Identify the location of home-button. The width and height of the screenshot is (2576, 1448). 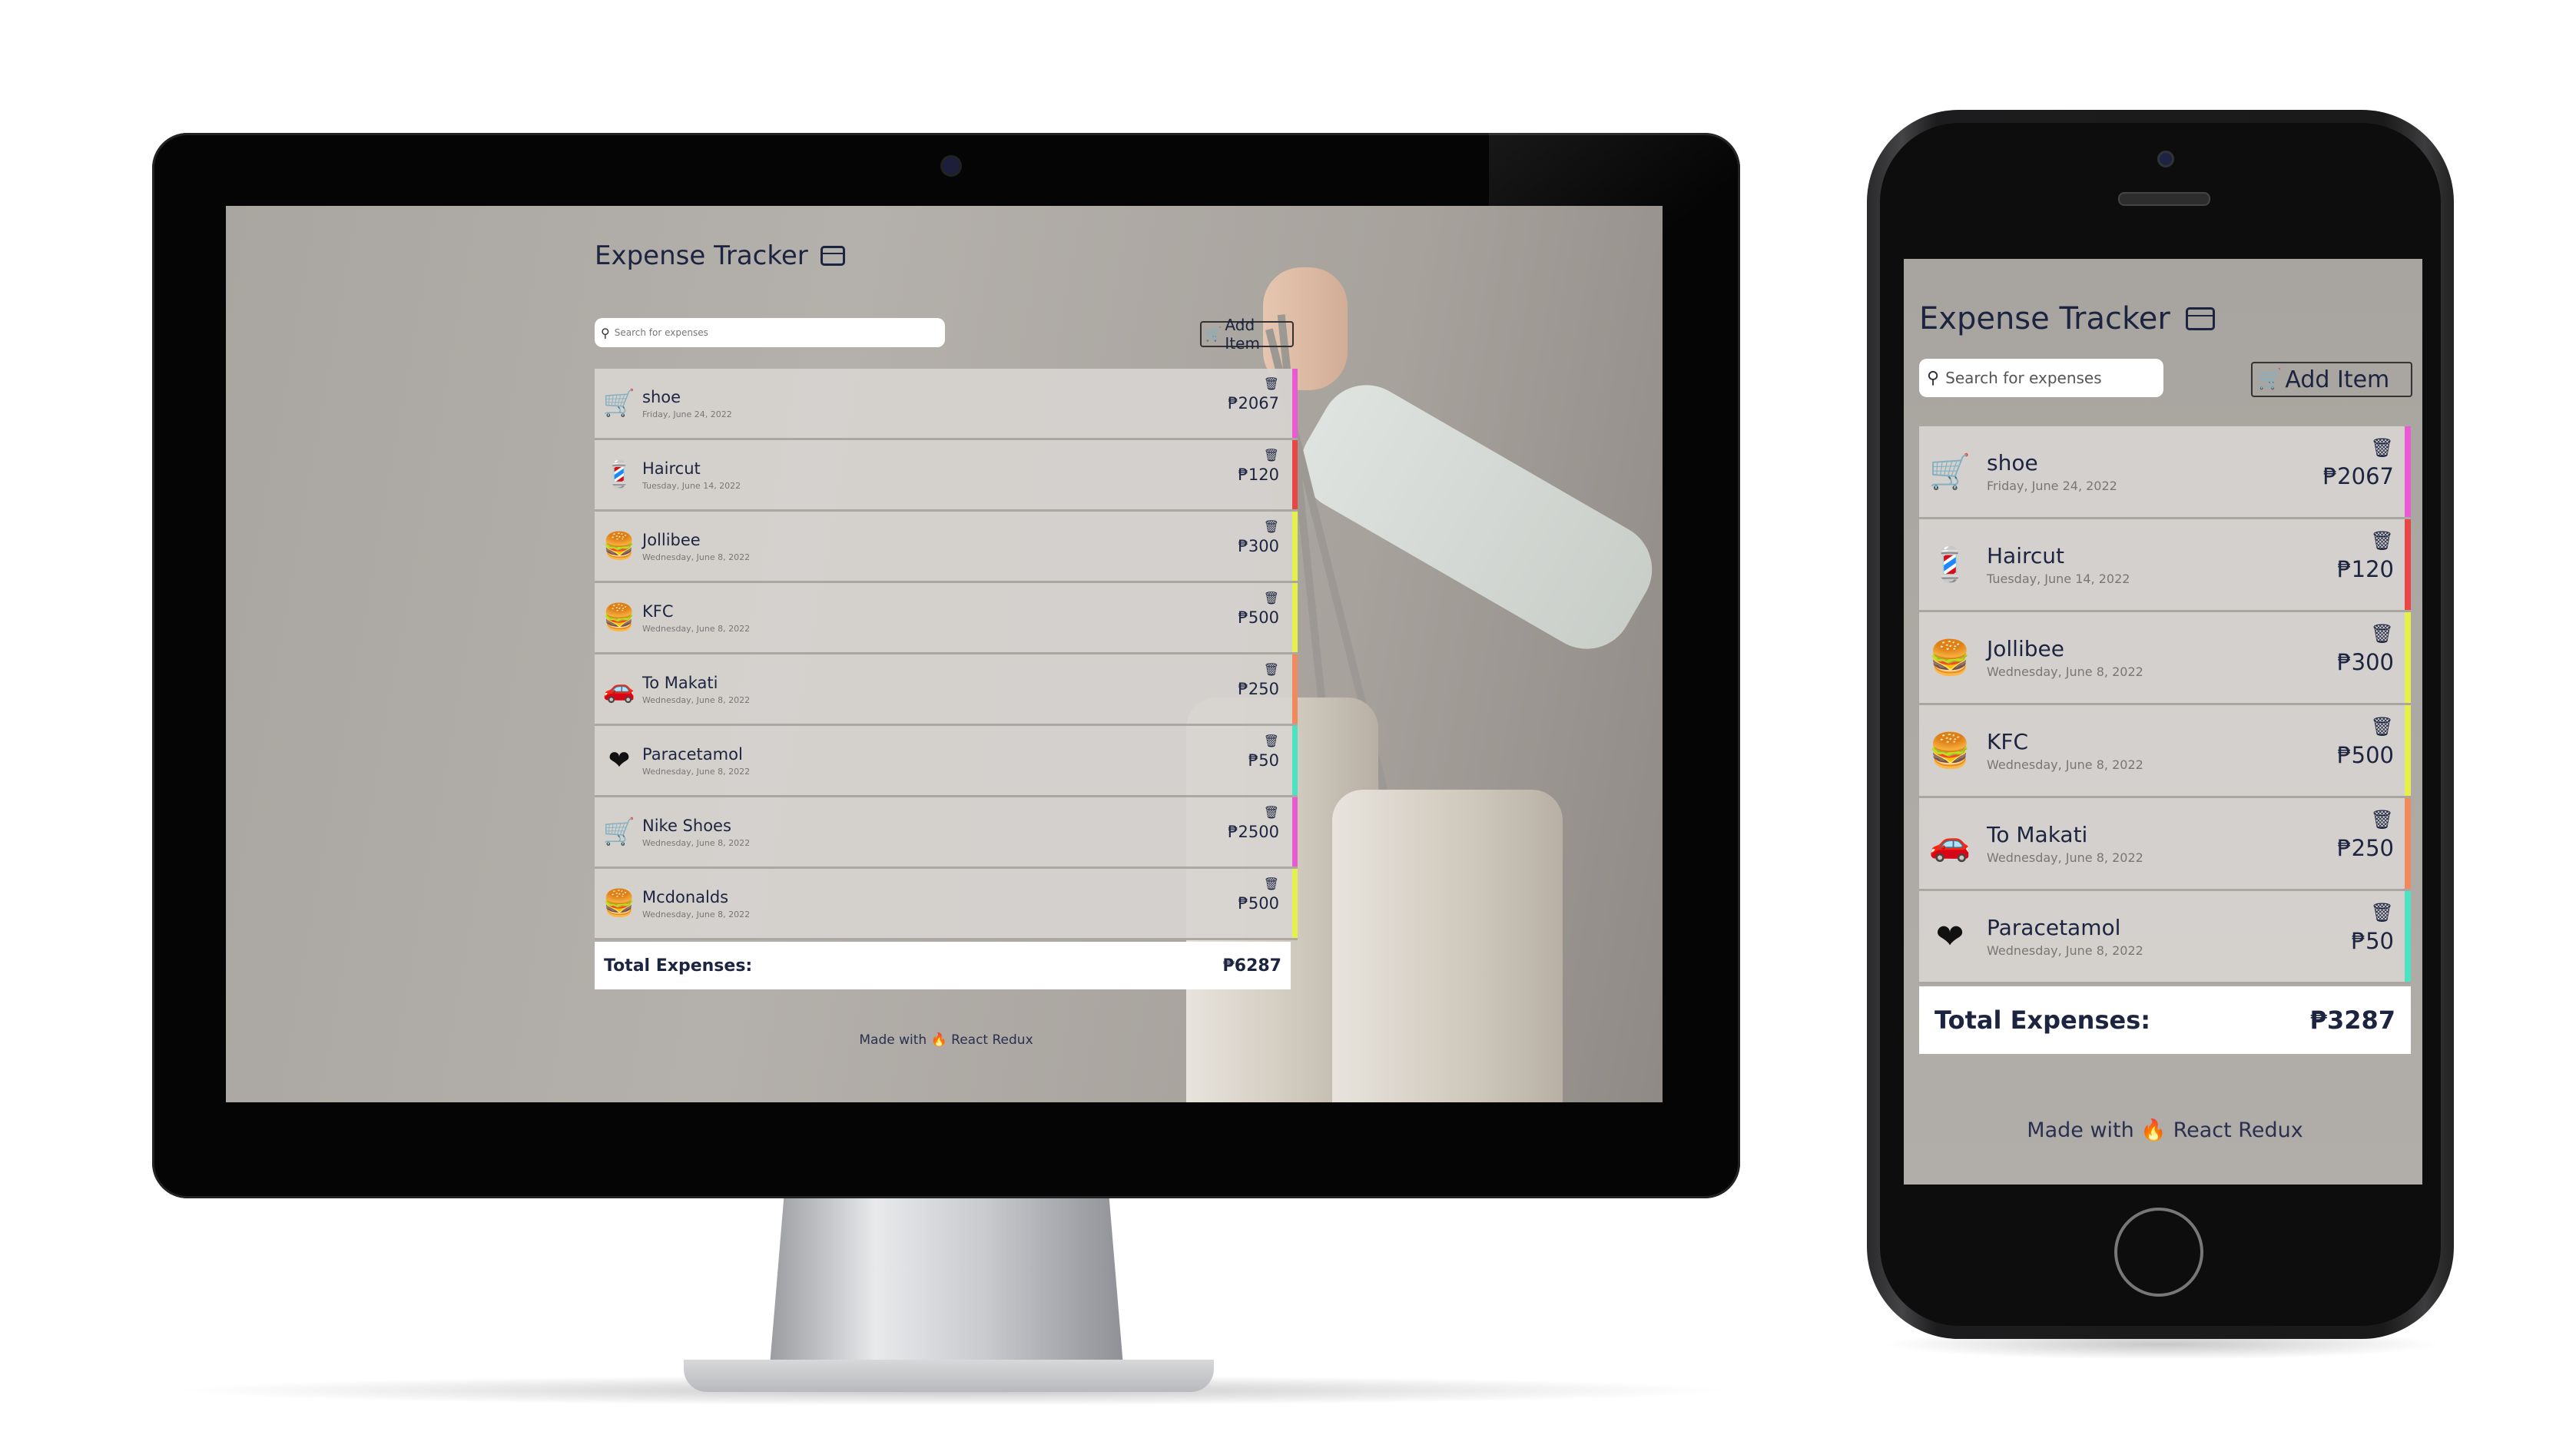
(2158, 1252).